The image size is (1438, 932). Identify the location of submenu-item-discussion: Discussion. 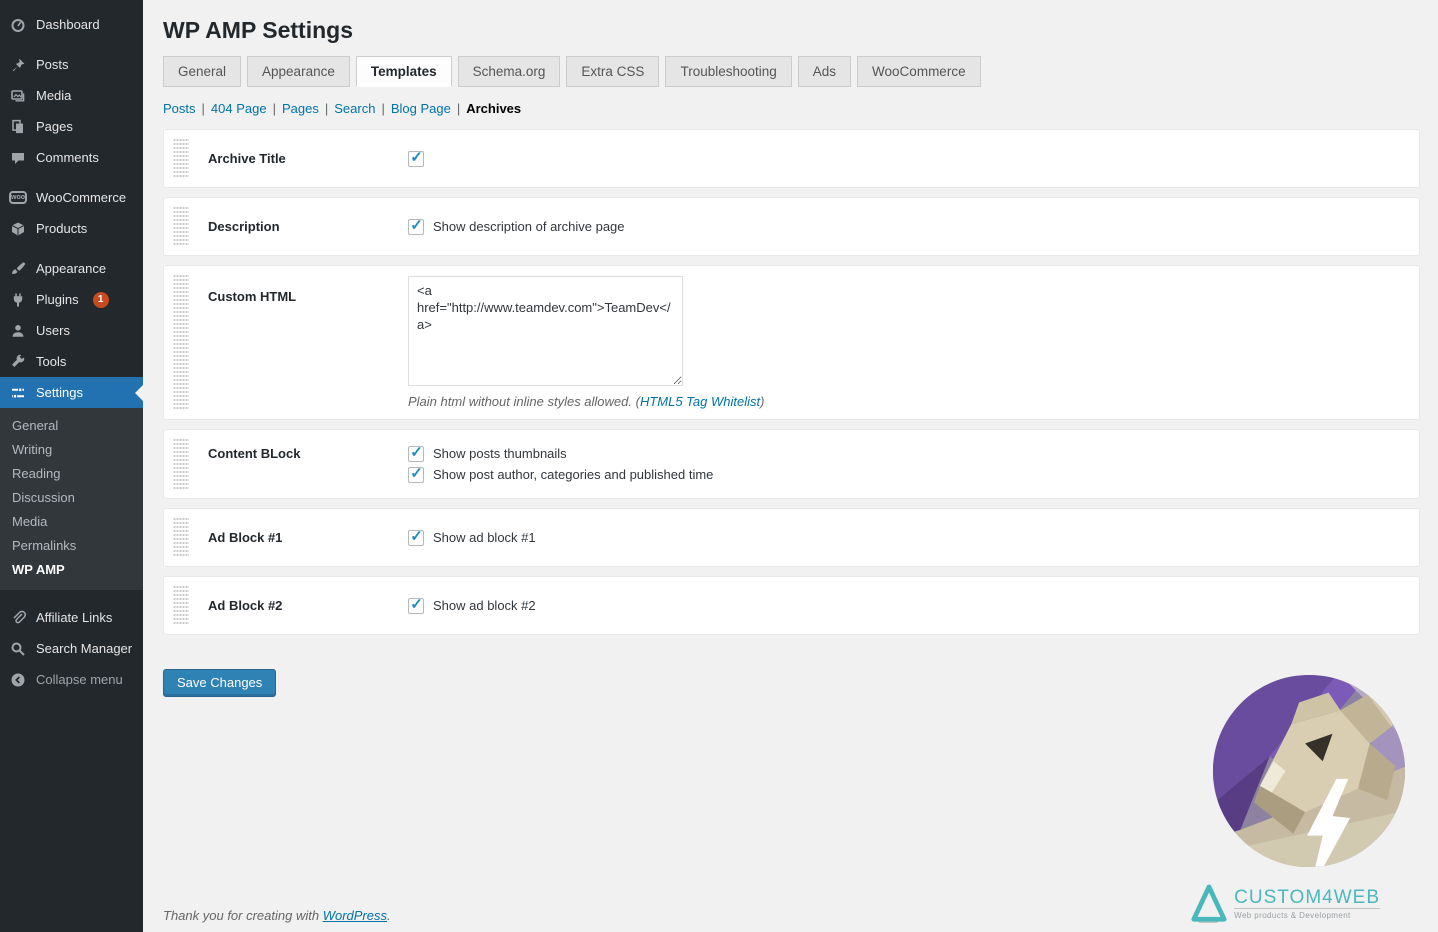
(71, 498).